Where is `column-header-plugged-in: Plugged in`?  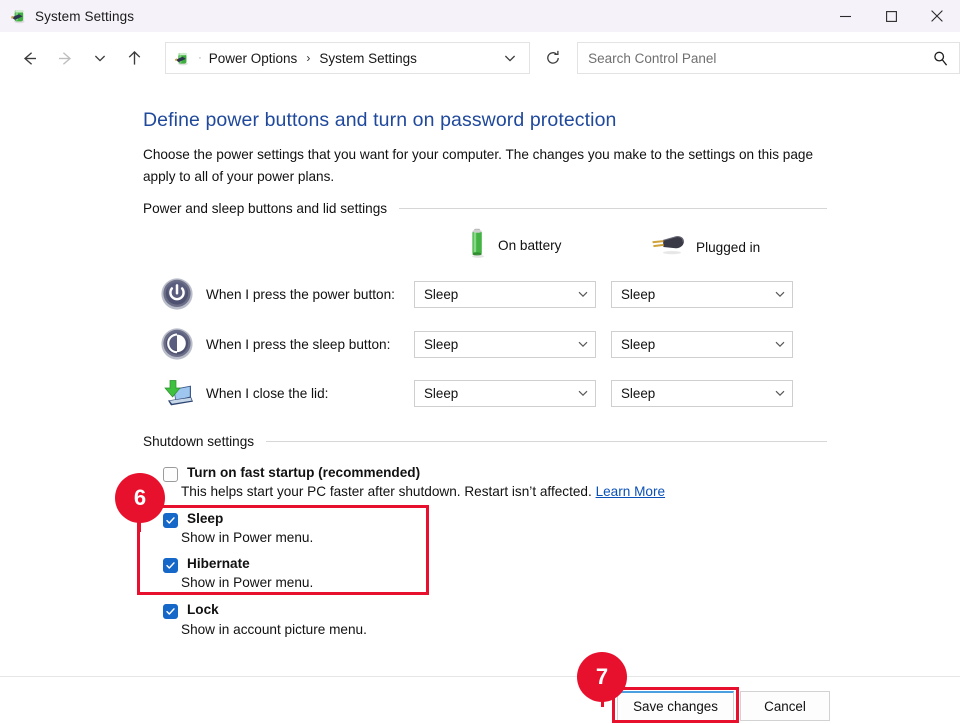
column-header-plugged-in: Plugged in is located at coordinates (705, 247).